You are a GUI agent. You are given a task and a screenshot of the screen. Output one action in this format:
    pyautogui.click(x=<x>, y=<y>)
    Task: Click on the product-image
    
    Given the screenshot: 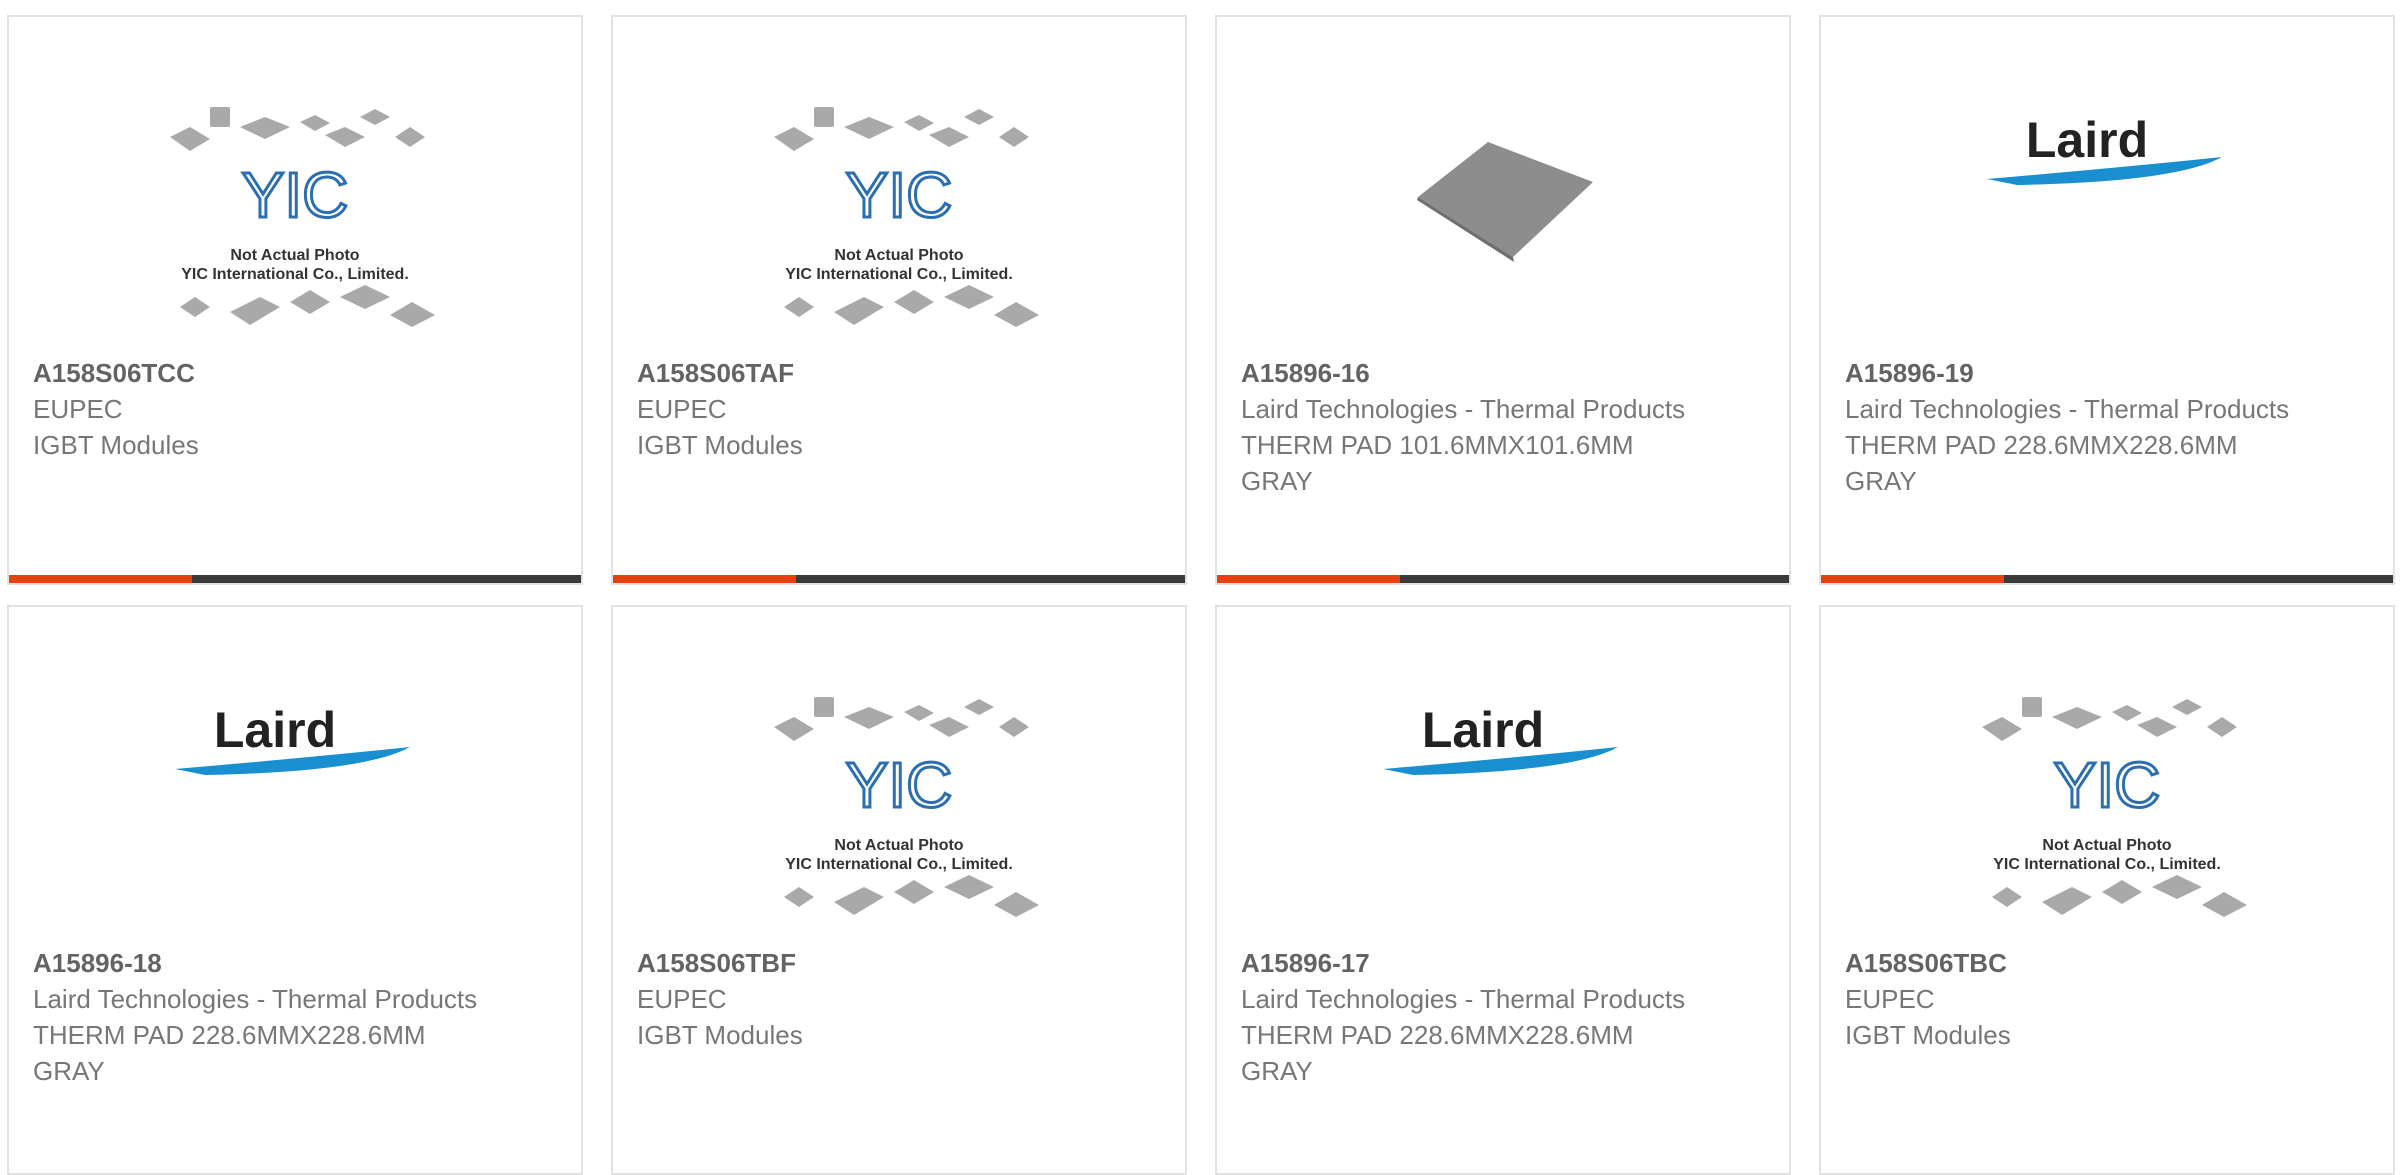 What is the action you would take?
    pyautogui.click(x=1503, y=232)
    